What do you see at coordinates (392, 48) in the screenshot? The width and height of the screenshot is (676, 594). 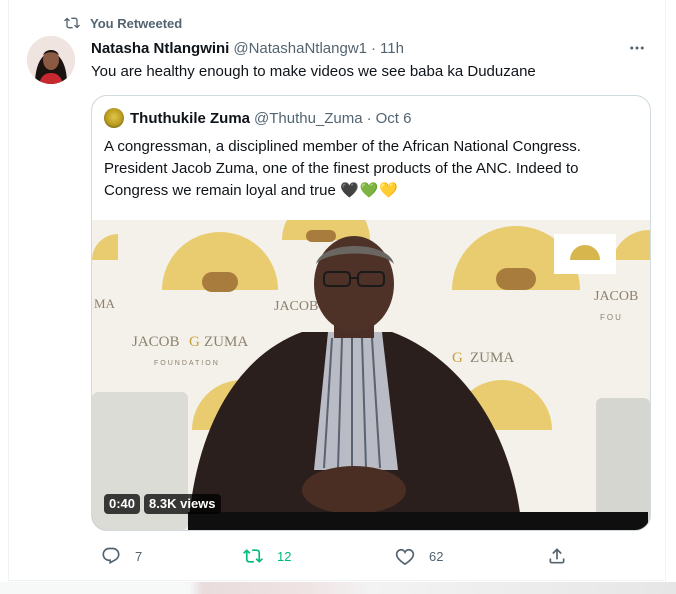 I see `tweet-time: 11h` at bounding box center [392, 48].